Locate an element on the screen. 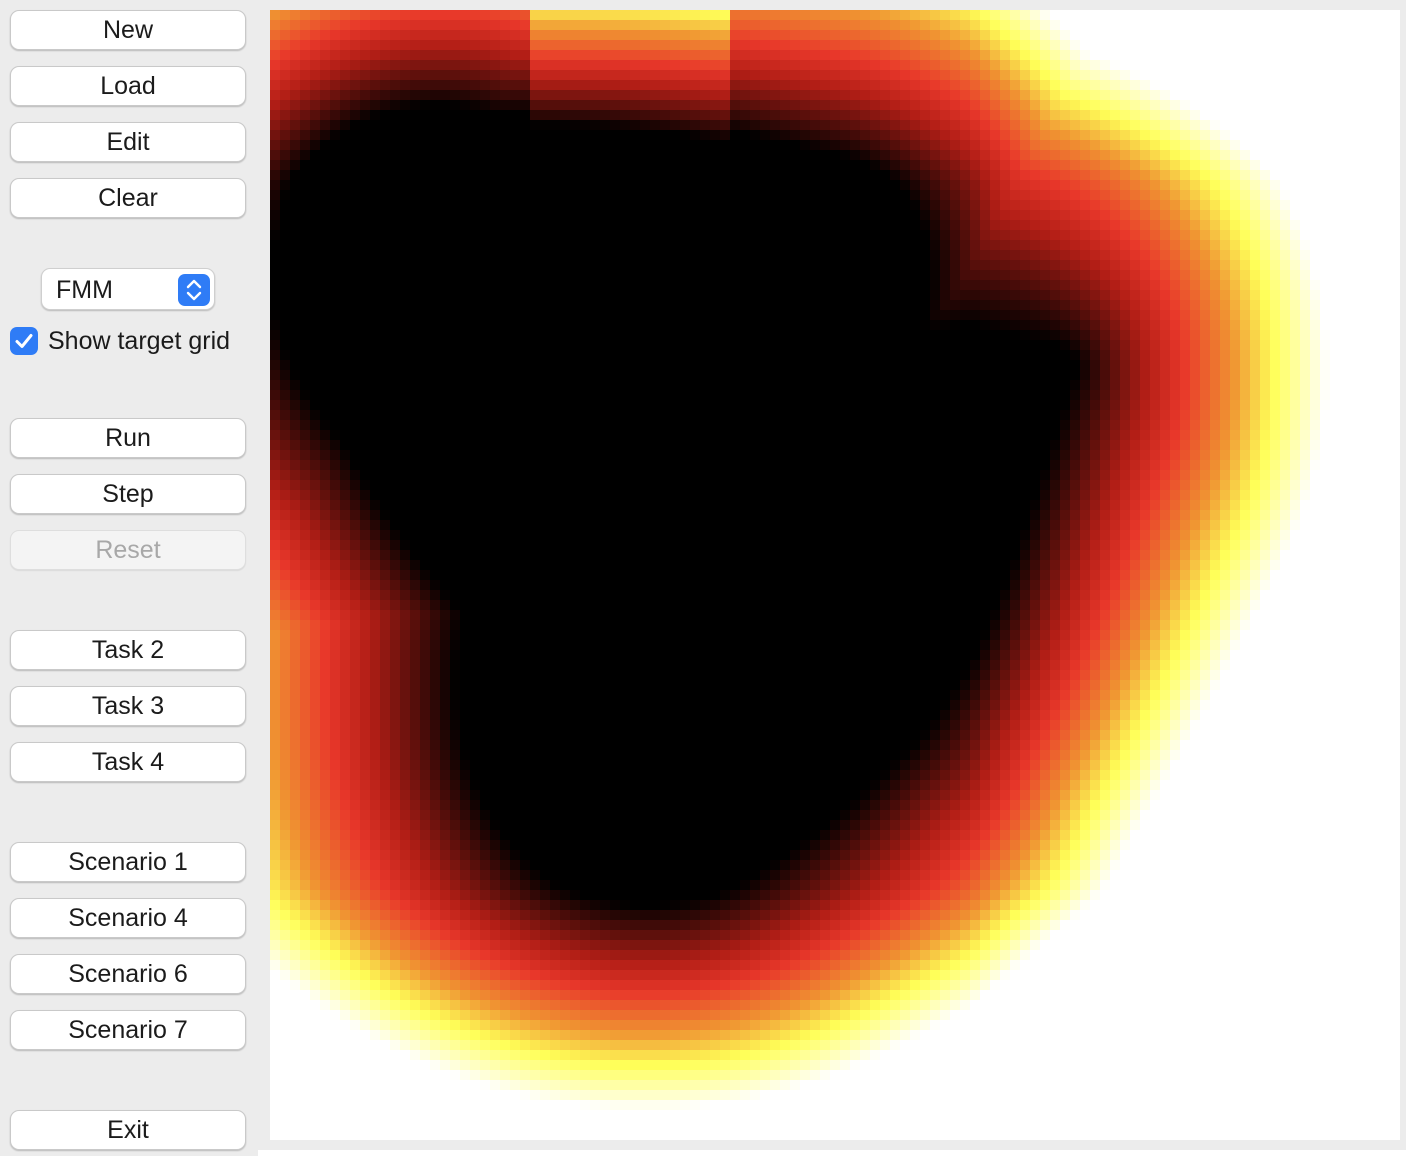  show-target-grid-option: Show target grid is located at coordinates (120, 341).